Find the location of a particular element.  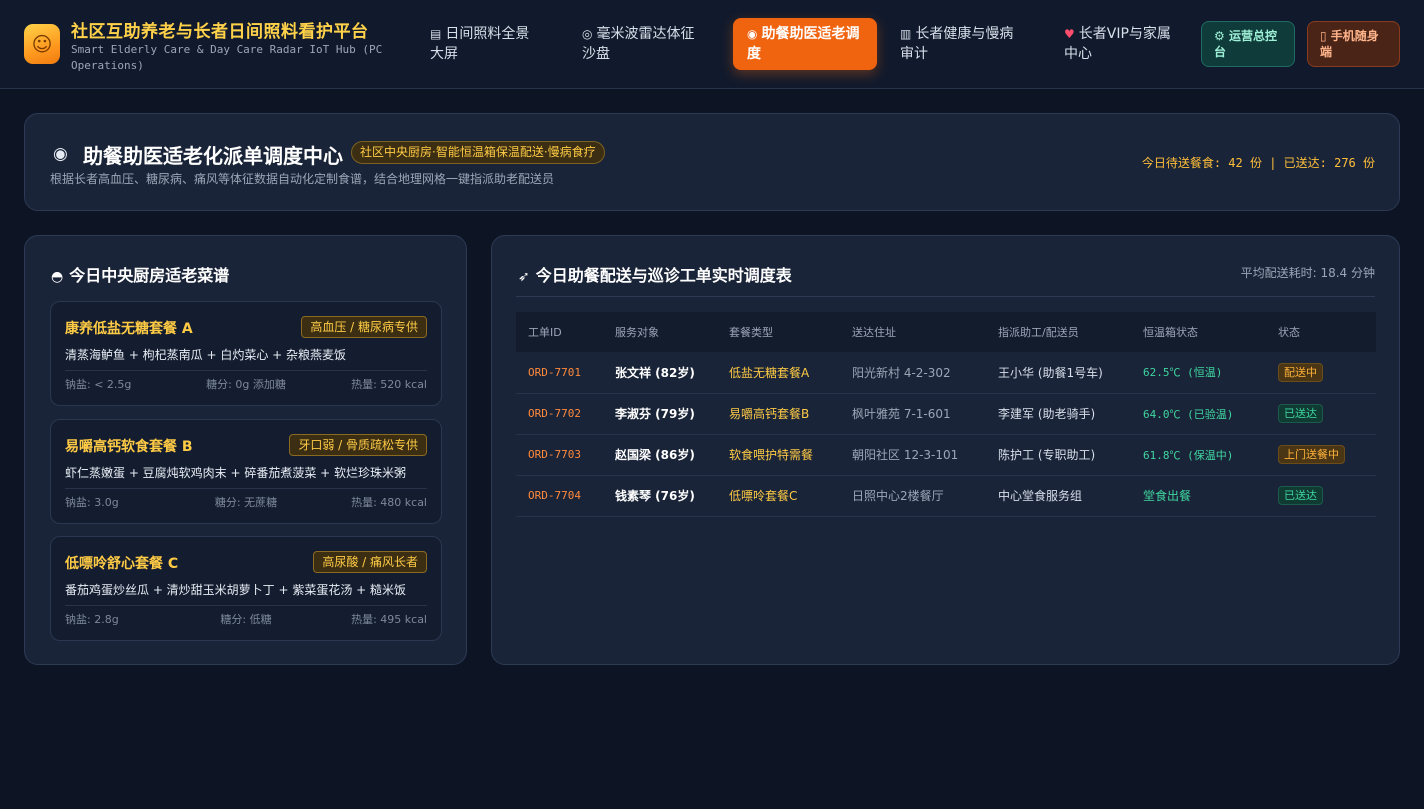

gear-icon: ⚙ is located at coordinates (1221, 36).